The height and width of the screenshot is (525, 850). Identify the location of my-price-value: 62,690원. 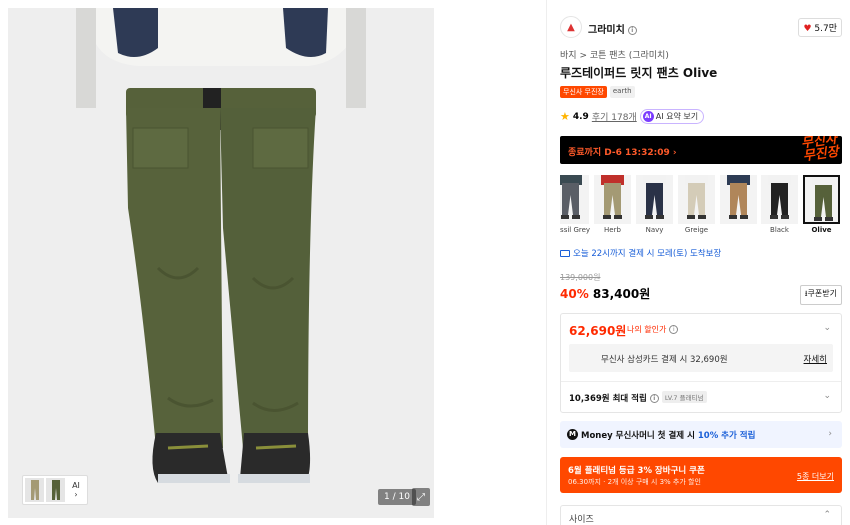
(598, 331).